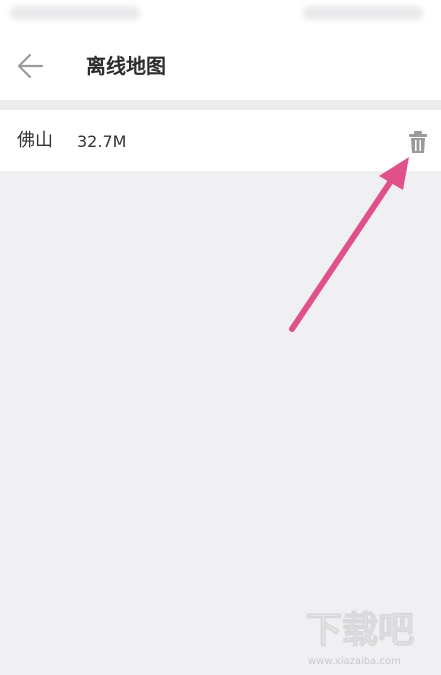  I want to click on page-title: 离线地图, so click(126, 66).